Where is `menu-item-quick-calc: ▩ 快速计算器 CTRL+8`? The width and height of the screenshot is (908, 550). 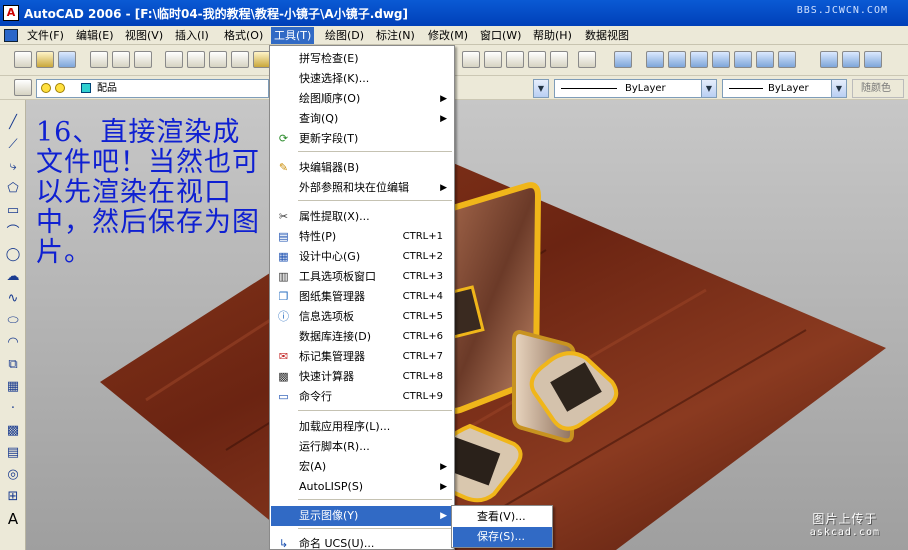 menu-item-quick-calc: ▩ 快速计算器 CTRL+8 is located at coordinates (362, 377).